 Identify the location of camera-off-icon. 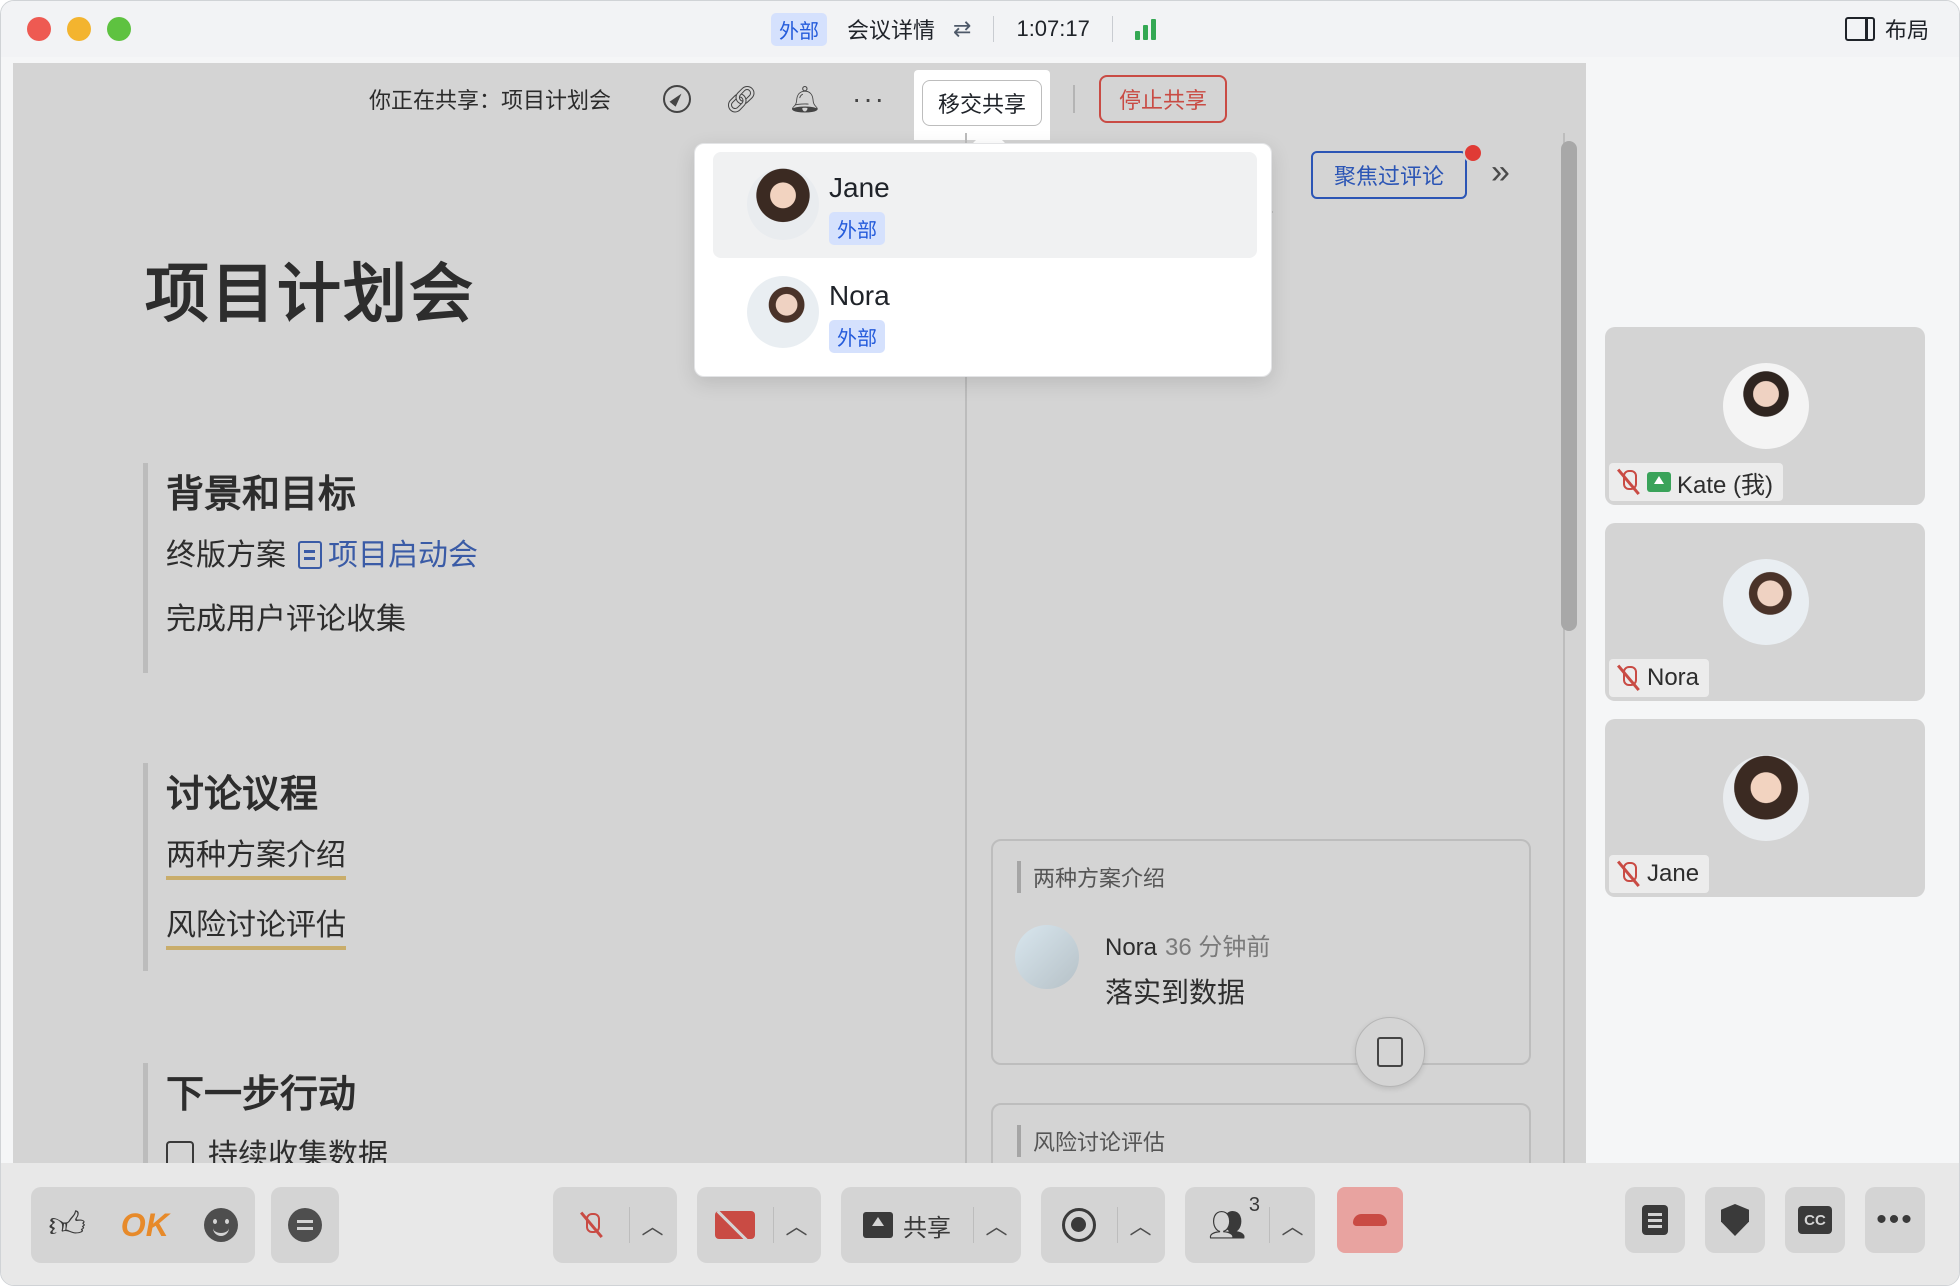
(735, 1225).